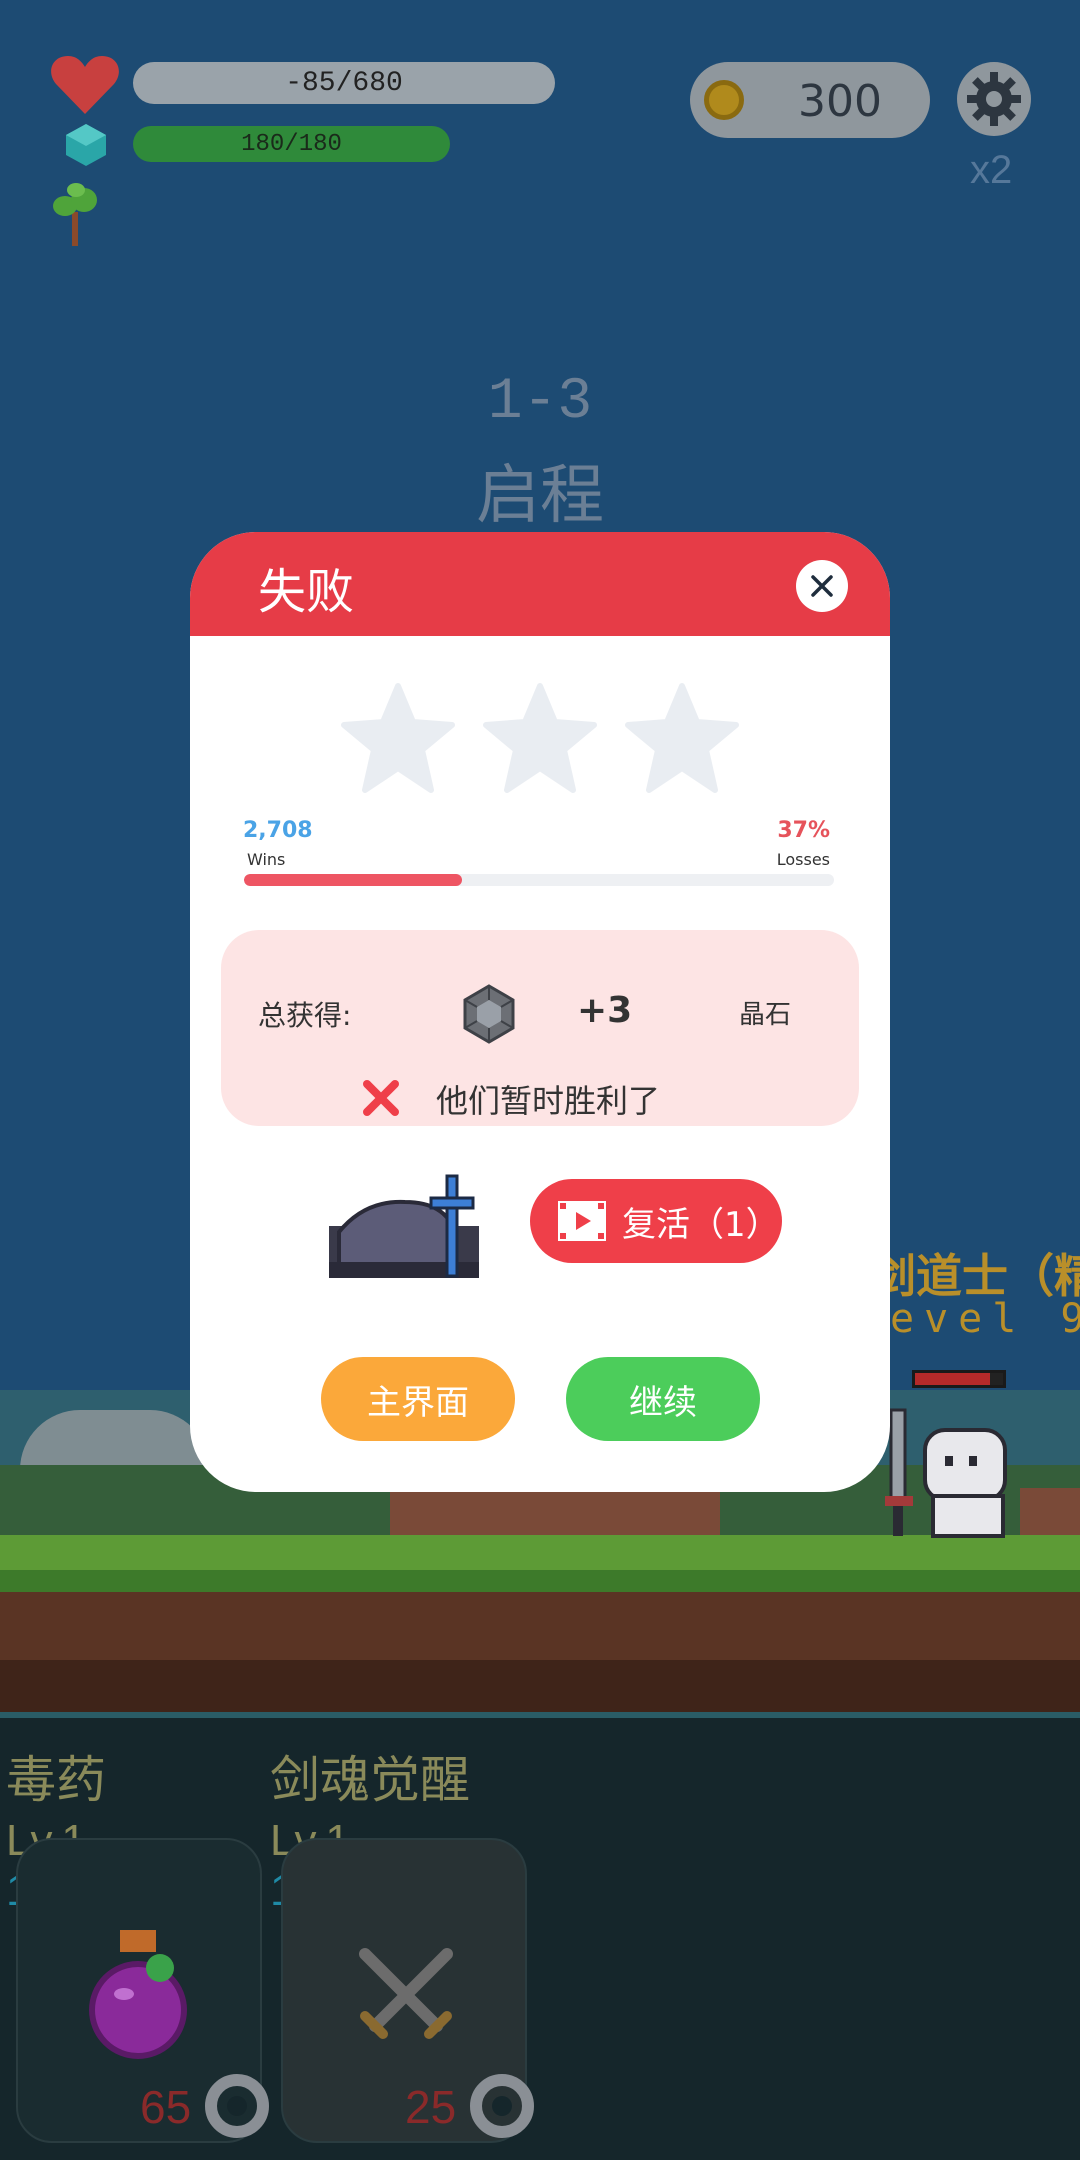 The image size is (1080, 2160). Describe the element at coordinates (701, 1224) in the screenshot. I see `revive-label: 复活（1）` at that location.